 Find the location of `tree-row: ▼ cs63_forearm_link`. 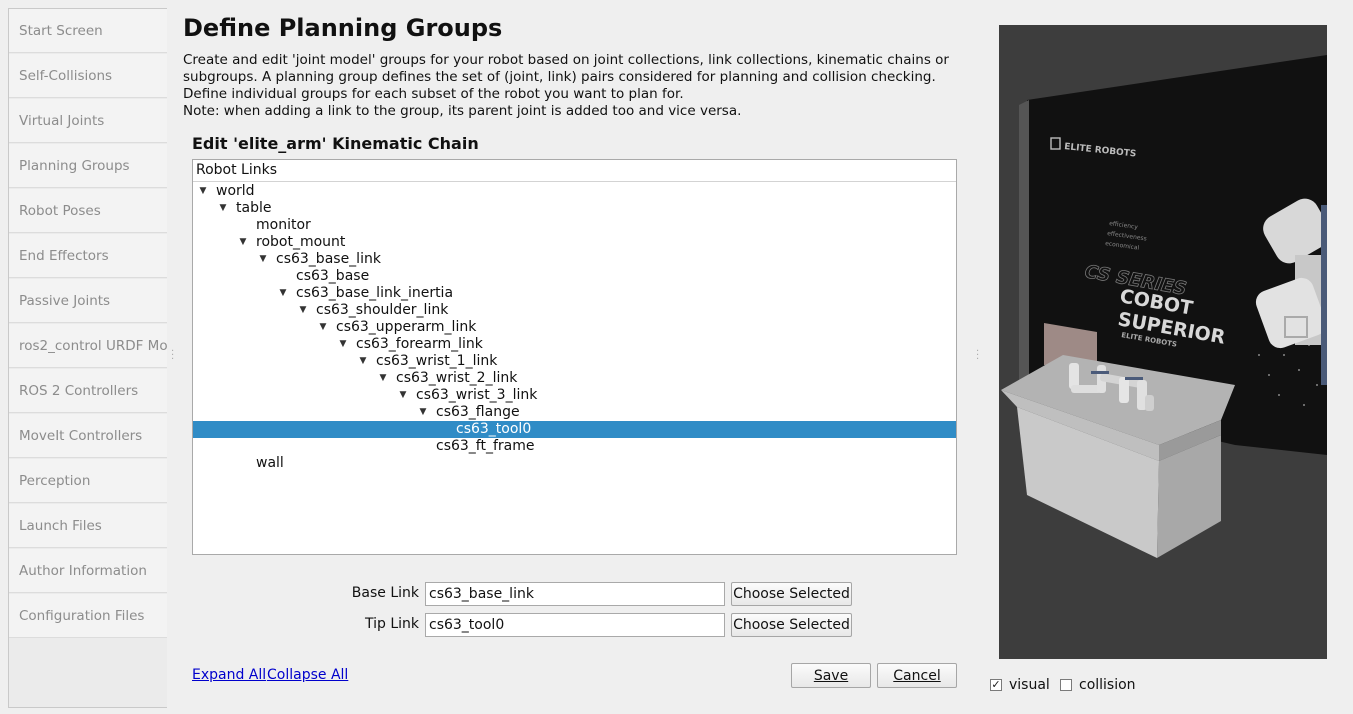

tree-row: ▼ cs63_forearm_link is located at coordinates (574, 344).